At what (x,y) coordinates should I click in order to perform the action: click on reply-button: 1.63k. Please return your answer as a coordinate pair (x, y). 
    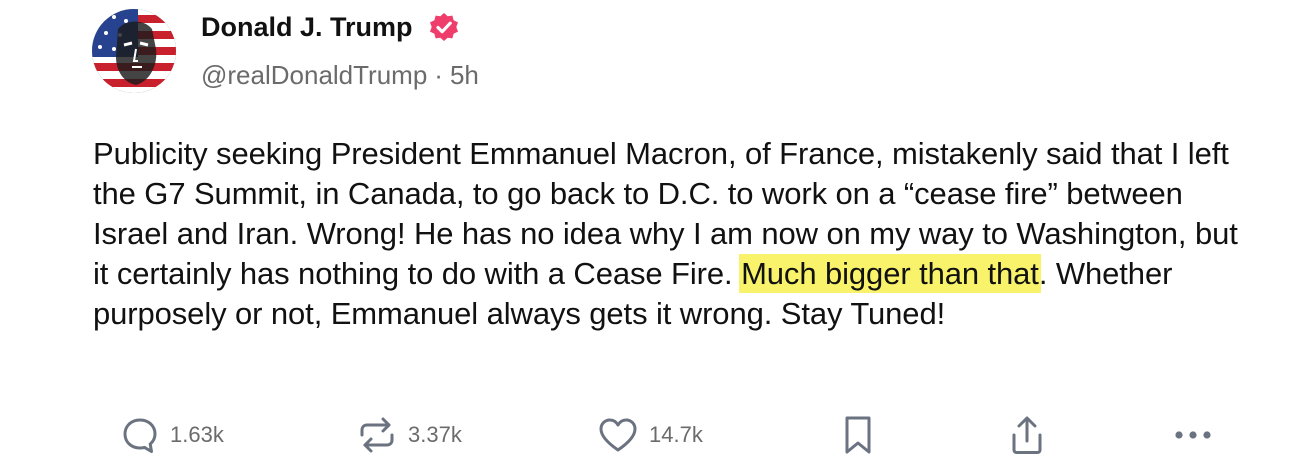
    Looking at the image, I should click on (172, 435).